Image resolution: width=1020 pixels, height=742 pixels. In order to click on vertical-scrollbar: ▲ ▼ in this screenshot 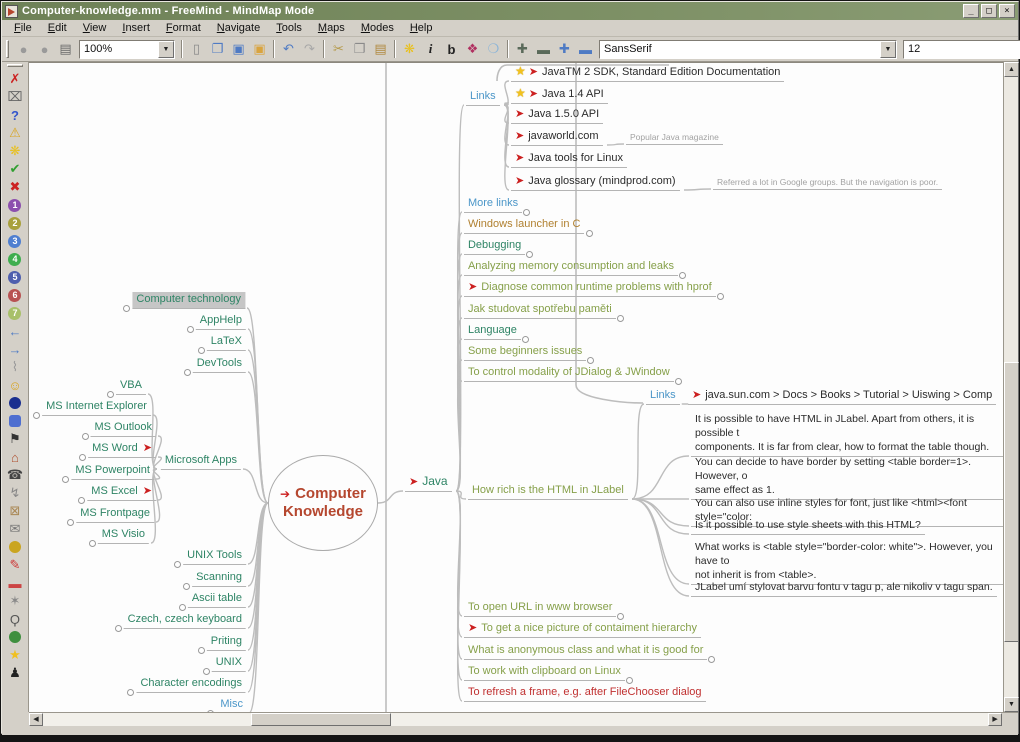, I will do `click(1011, 387)`.